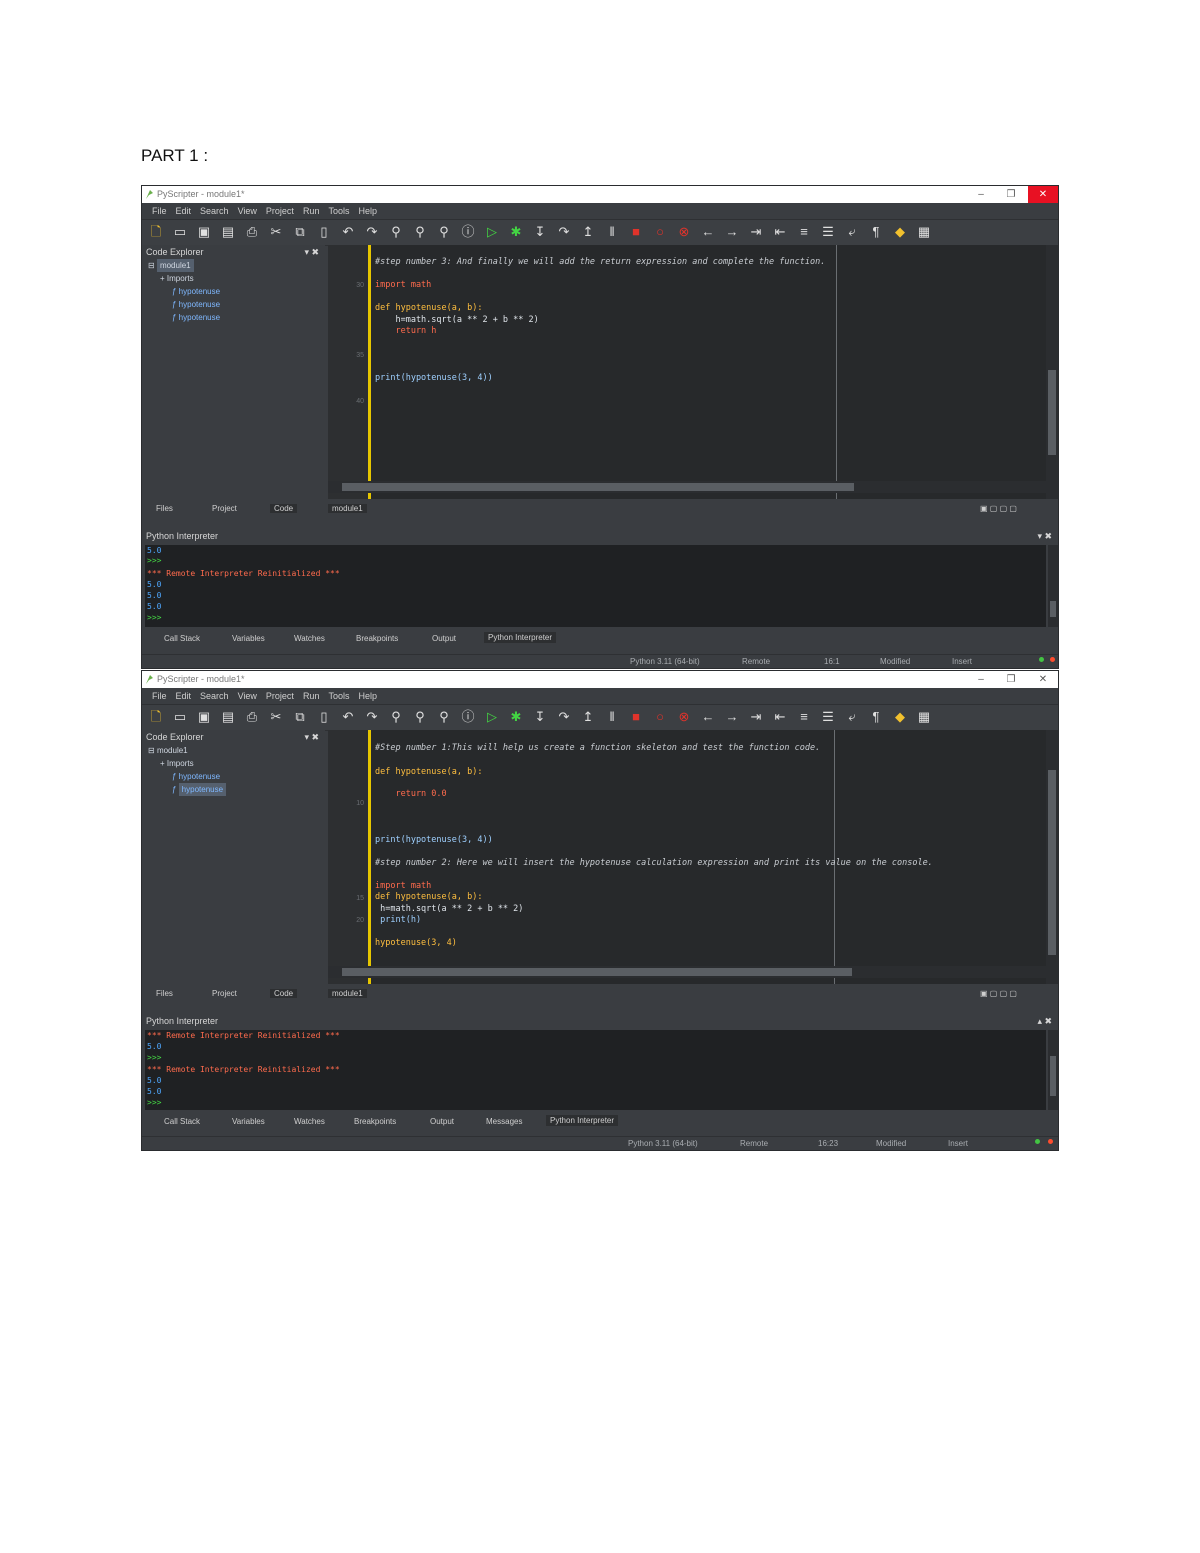 The width and height of the screenshot is (1200, 1553). Describe the element at coordinates (708, 716) in the screenshot. I see `back-icon: ←` at that location.